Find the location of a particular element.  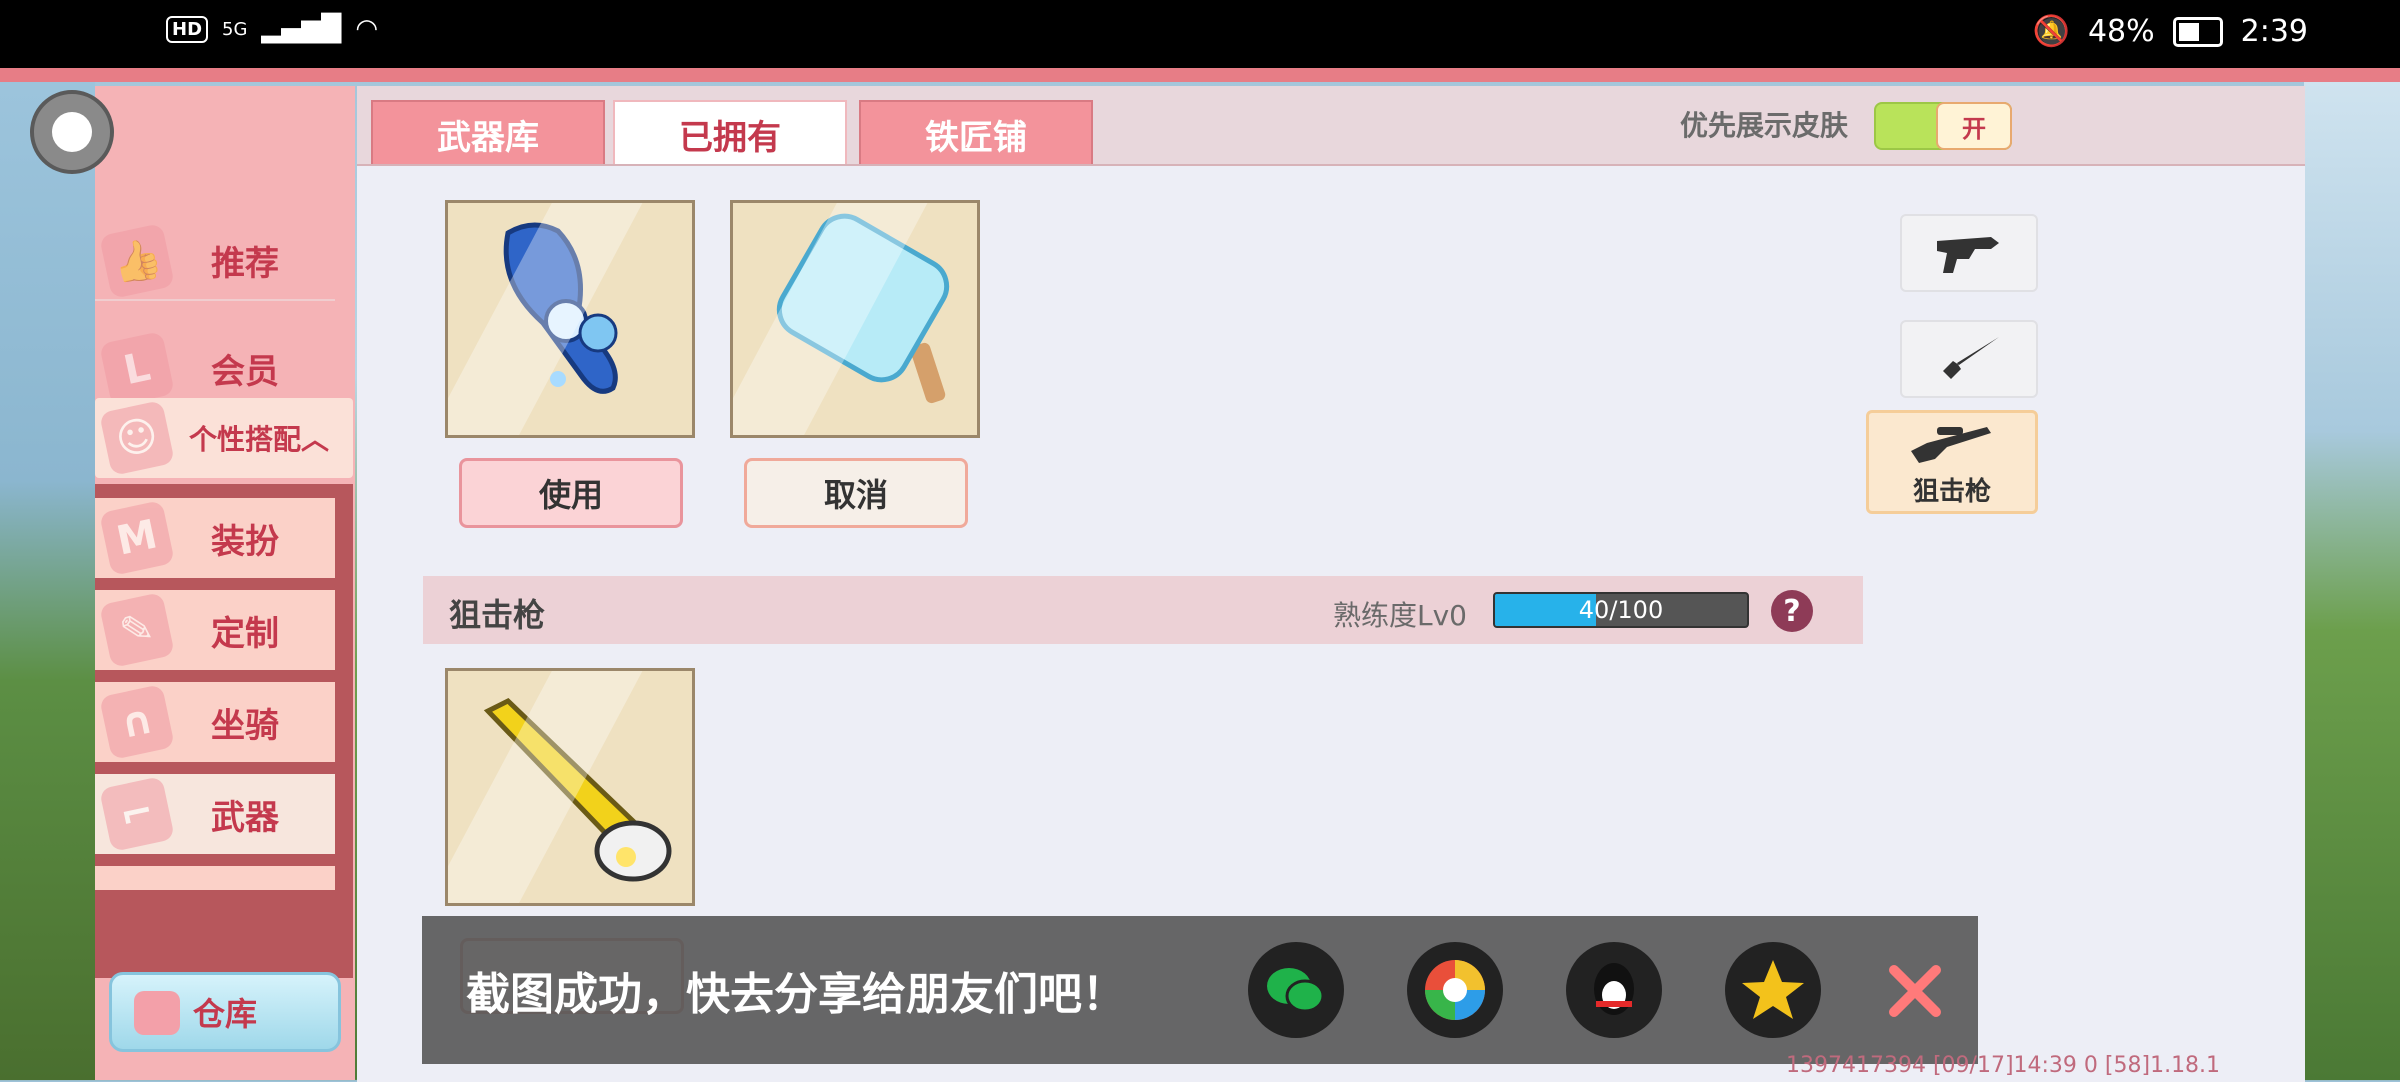

skin-priority-toggle: 开 is located at coordinates (1943, 126).